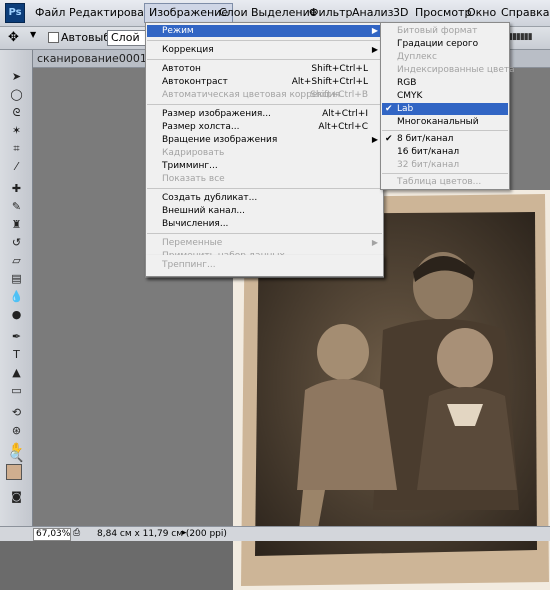 The height and width of the screenshot is (590, 550). Describe the element at coordinates (264, 127) in the screenshot. I see `image-menu-canvas-size: Размер холста... Alt+Ctrl+C` at that location.